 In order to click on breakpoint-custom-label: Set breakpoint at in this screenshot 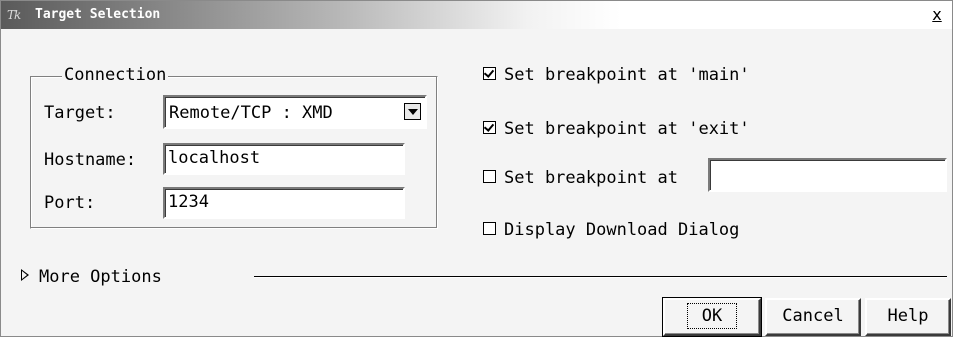, I will do `click(591, 178)`.